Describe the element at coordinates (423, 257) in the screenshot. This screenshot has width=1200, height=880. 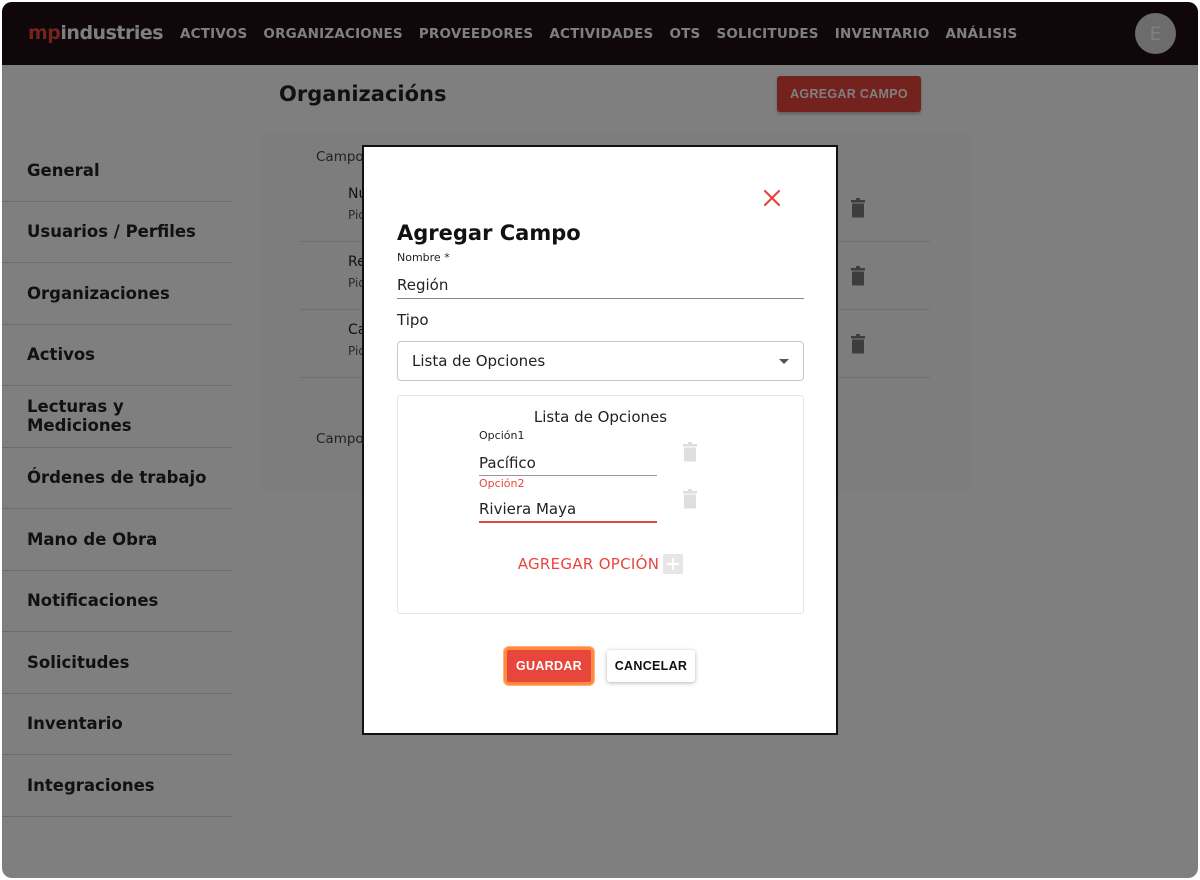
I see `name-field-label: Nombre *` at that location.